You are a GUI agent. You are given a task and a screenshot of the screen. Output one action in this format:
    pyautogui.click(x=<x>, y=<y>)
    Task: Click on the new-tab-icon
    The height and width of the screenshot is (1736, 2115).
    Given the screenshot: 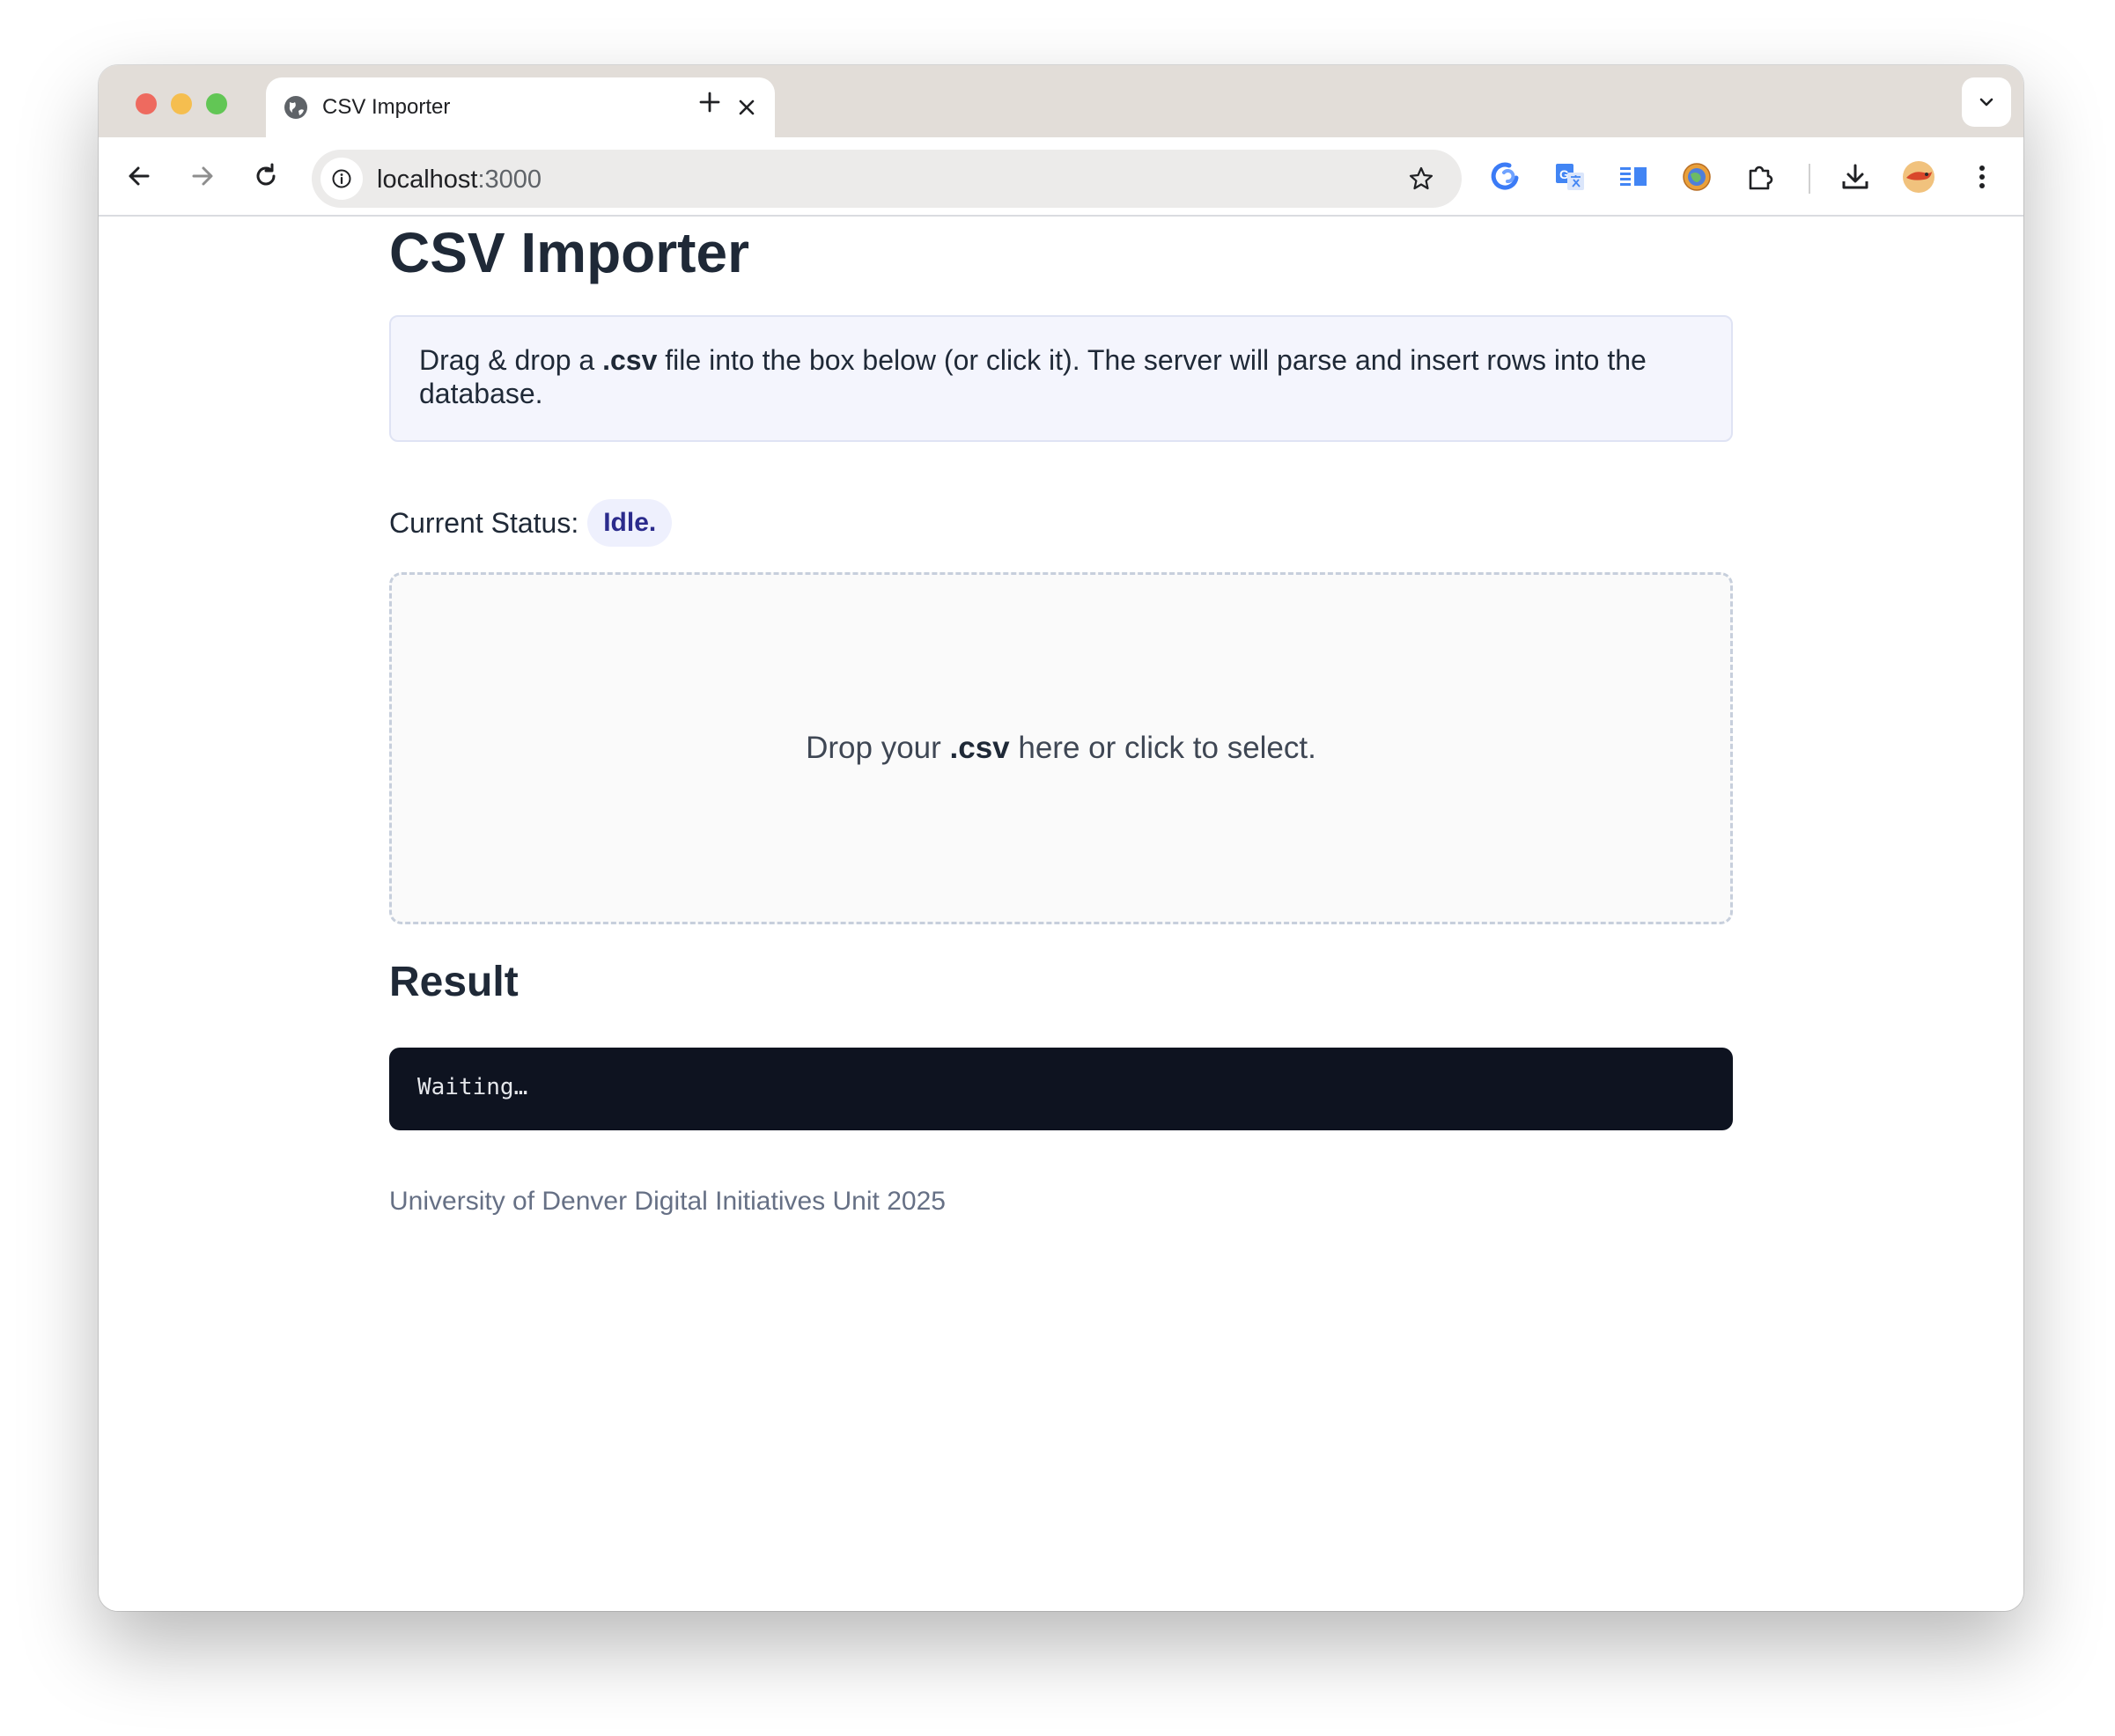 What is the action you would take?
    pyautogui.click(x=710, y=102)
    